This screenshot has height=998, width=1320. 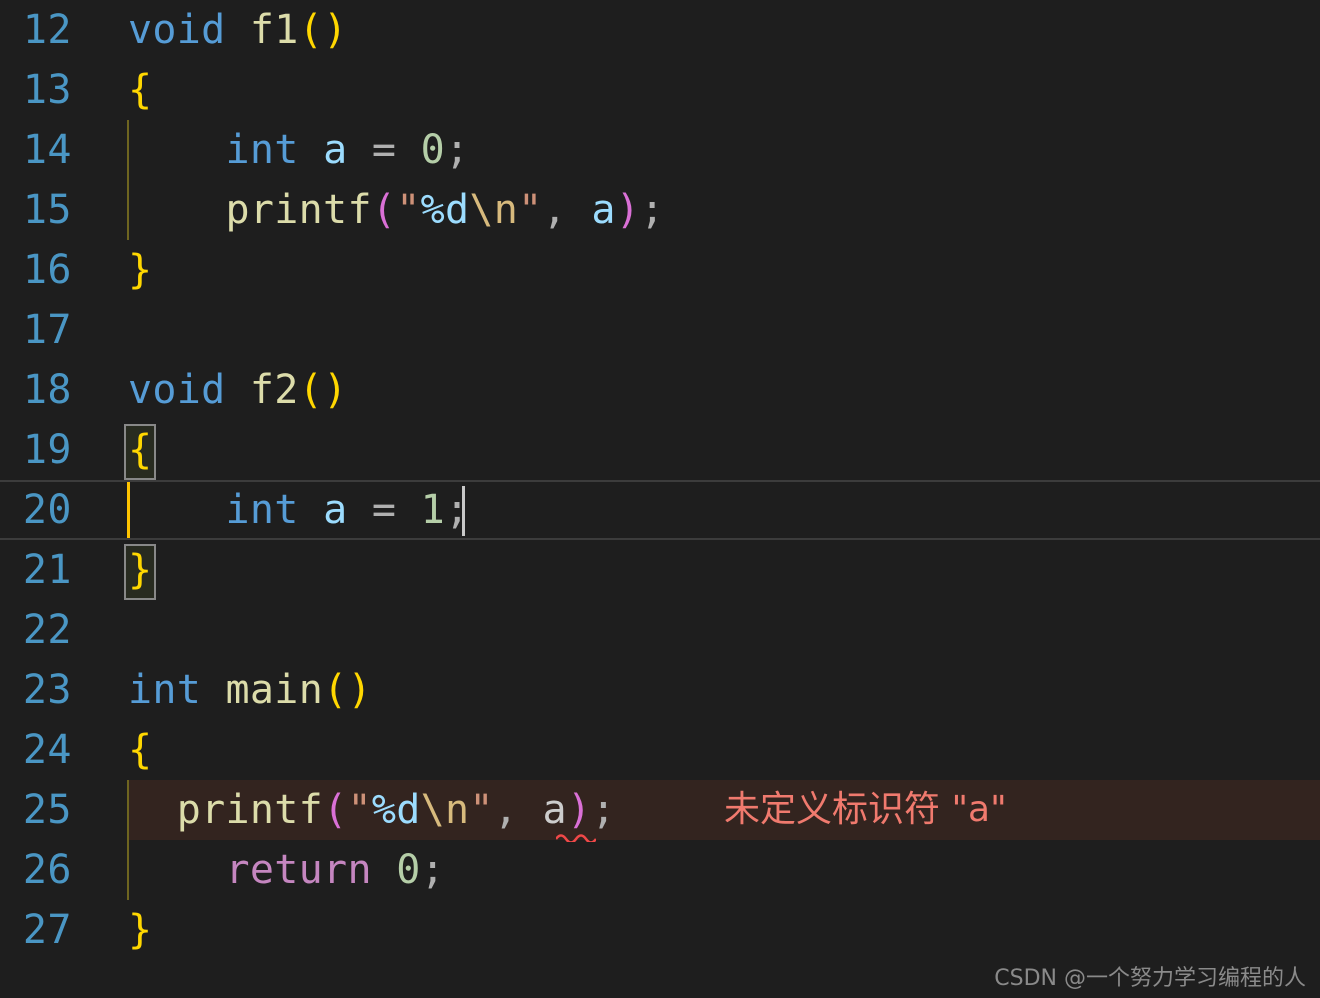 I want to click on editor-line-current: 20 int a = 1;, so click(x=660, y=510).